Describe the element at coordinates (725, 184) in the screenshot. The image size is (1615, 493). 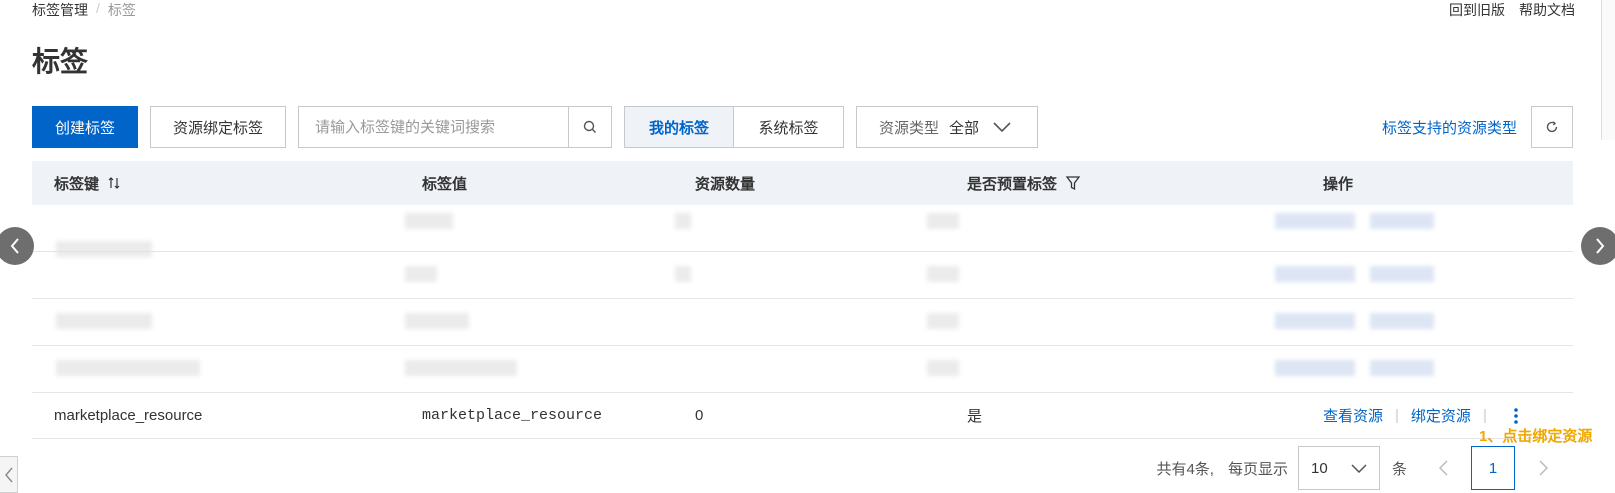
I see `header-resource-count: 资源数量` at that location.